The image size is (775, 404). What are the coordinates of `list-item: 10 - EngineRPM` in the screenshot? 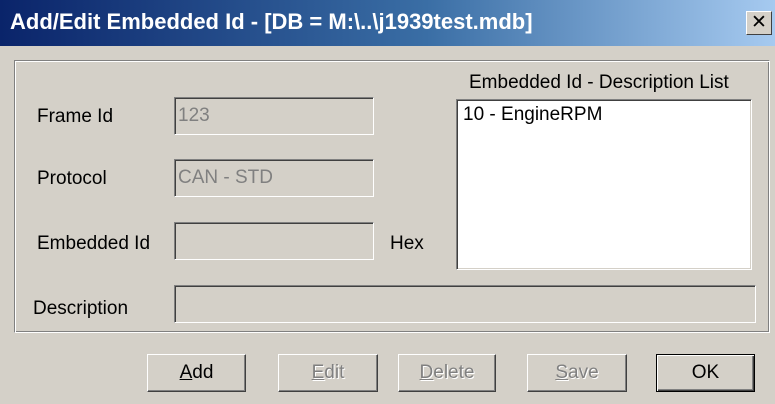 It's located at (607, 115).